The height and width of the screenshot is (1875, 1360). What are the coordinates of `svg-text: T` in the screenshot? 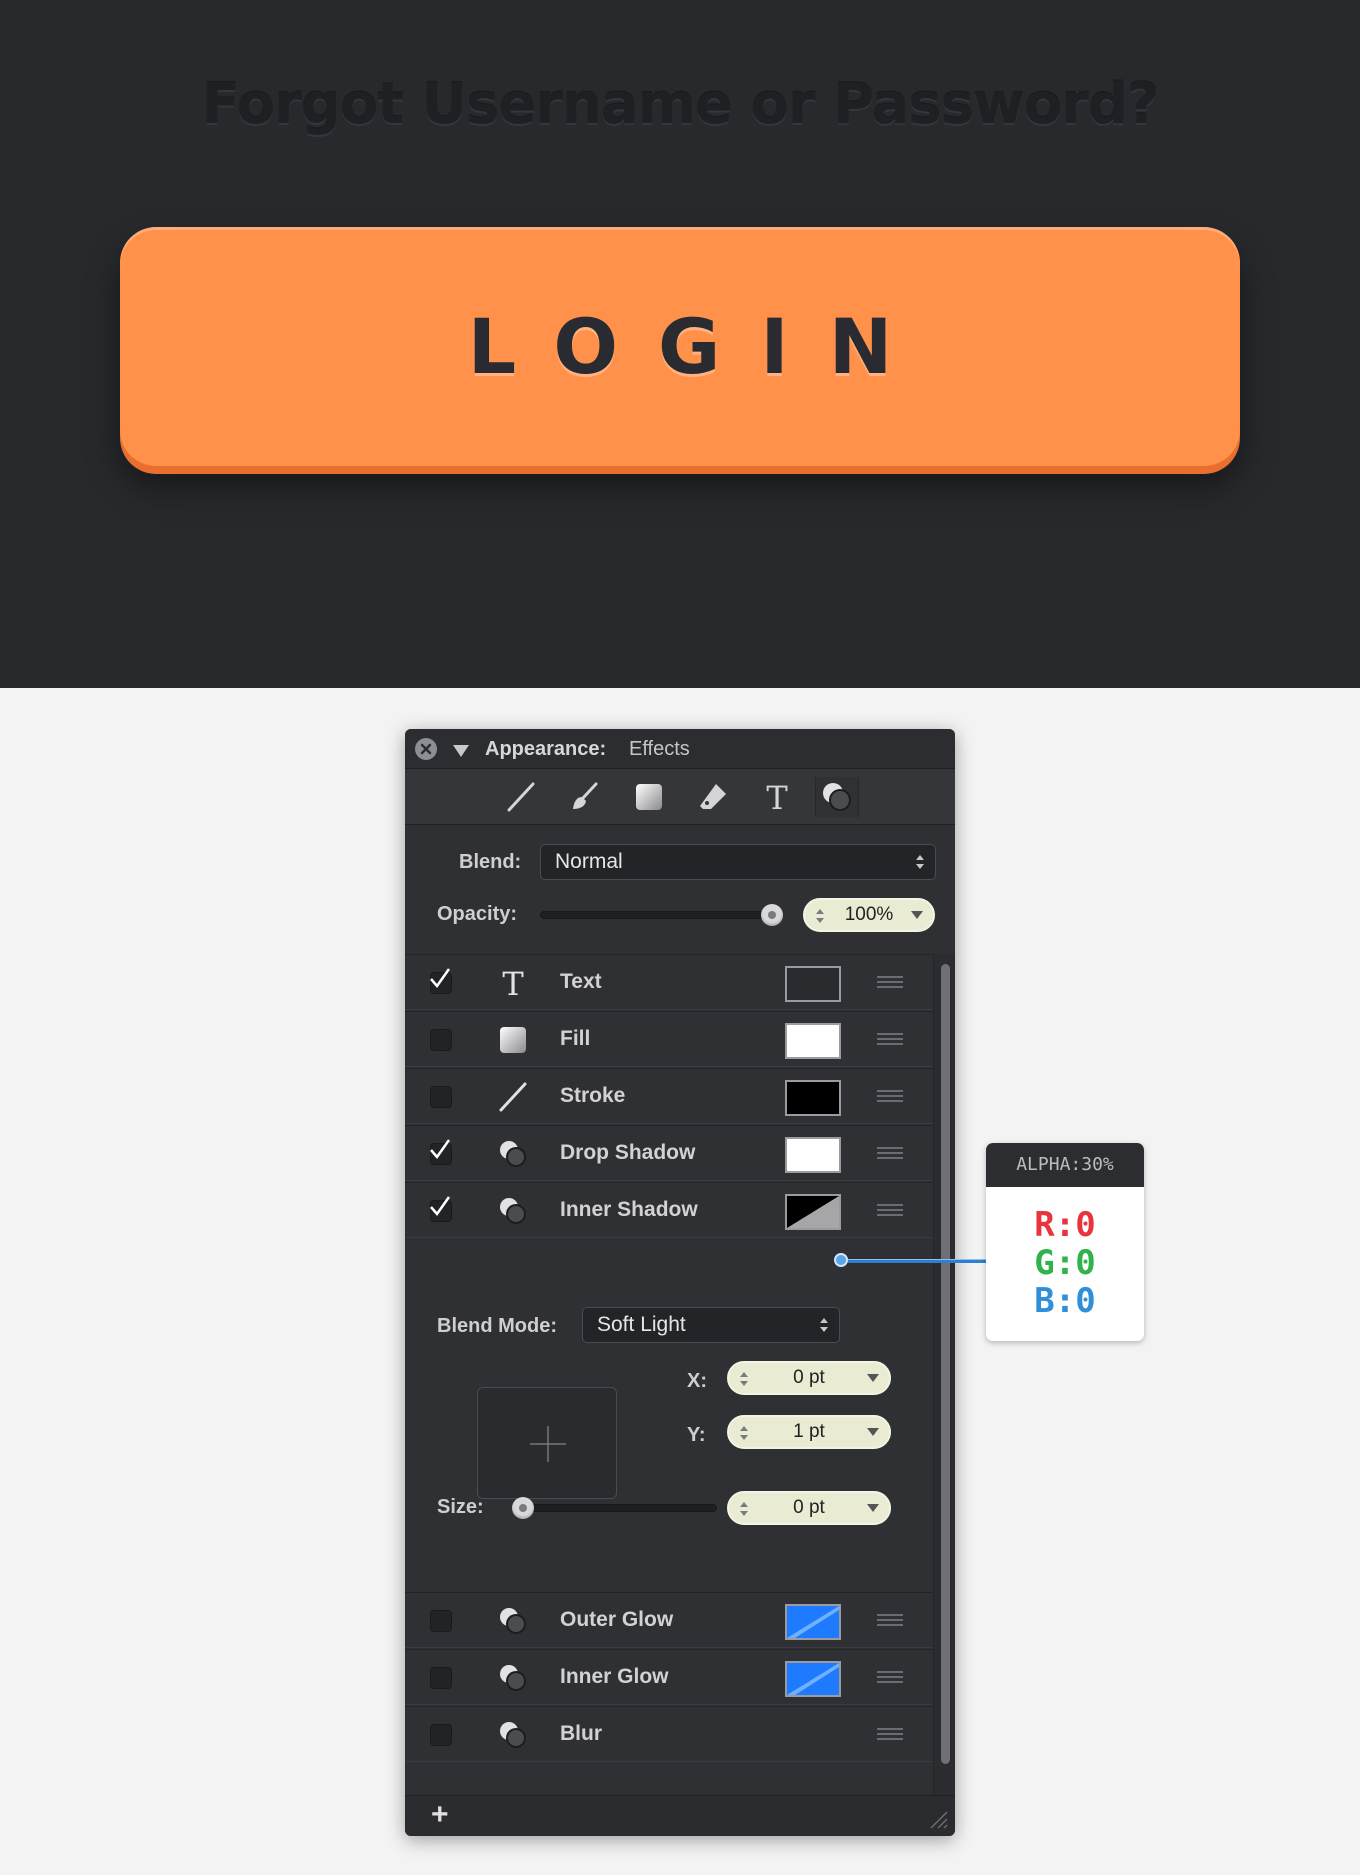 It's located at (777, 797).